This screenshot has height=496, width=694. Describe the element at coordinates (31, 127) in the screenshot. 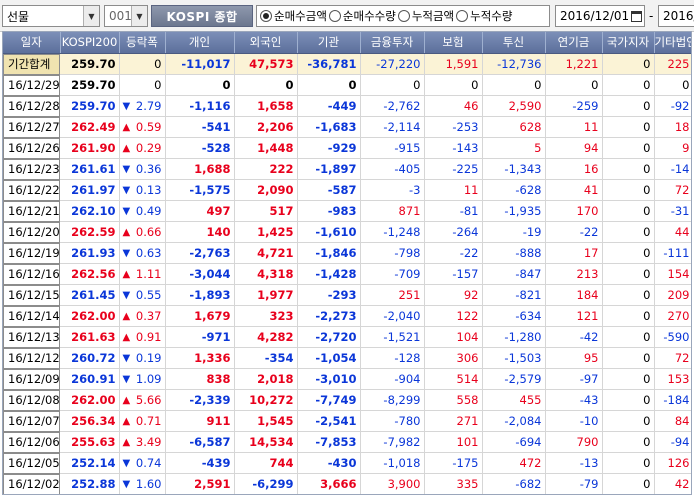

I see `date-cell: 16/12/27` at that location.